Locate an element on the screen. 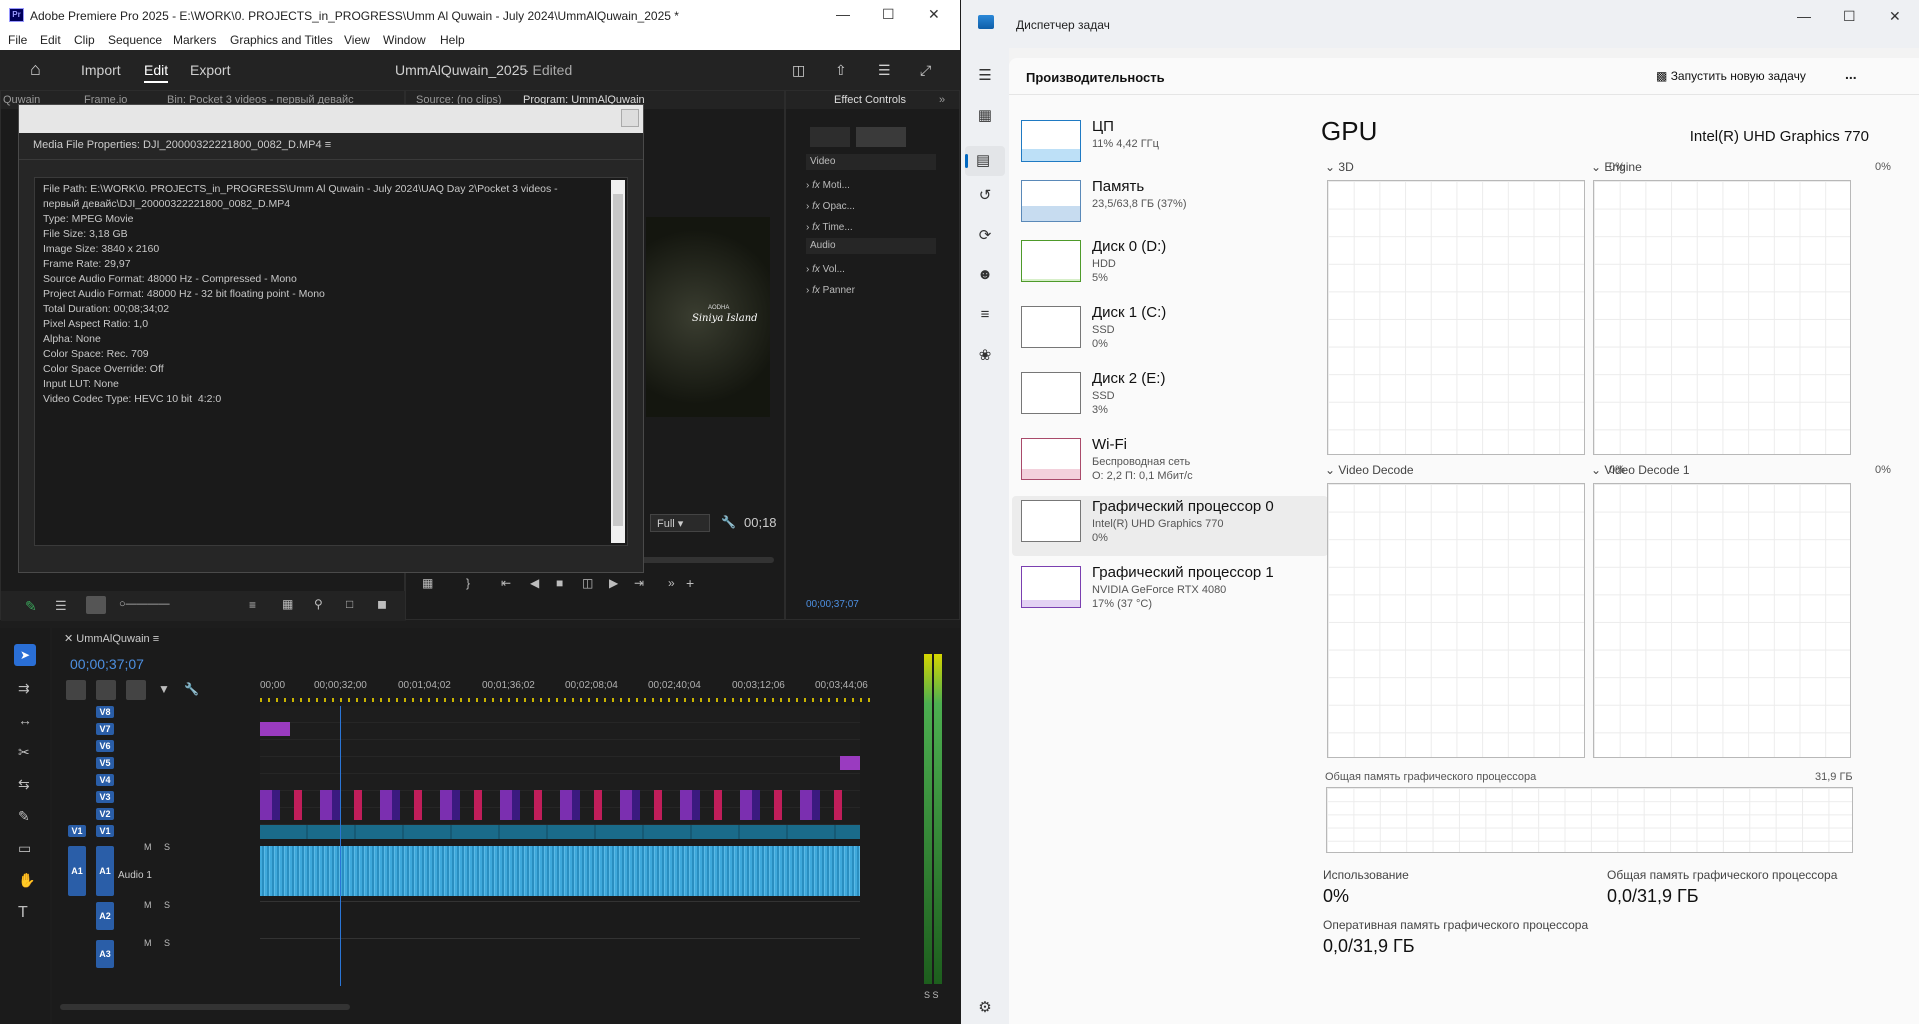 This screenshot has height=1024, width=1919. track-v2: V2 is located at coordinates (105, 814).